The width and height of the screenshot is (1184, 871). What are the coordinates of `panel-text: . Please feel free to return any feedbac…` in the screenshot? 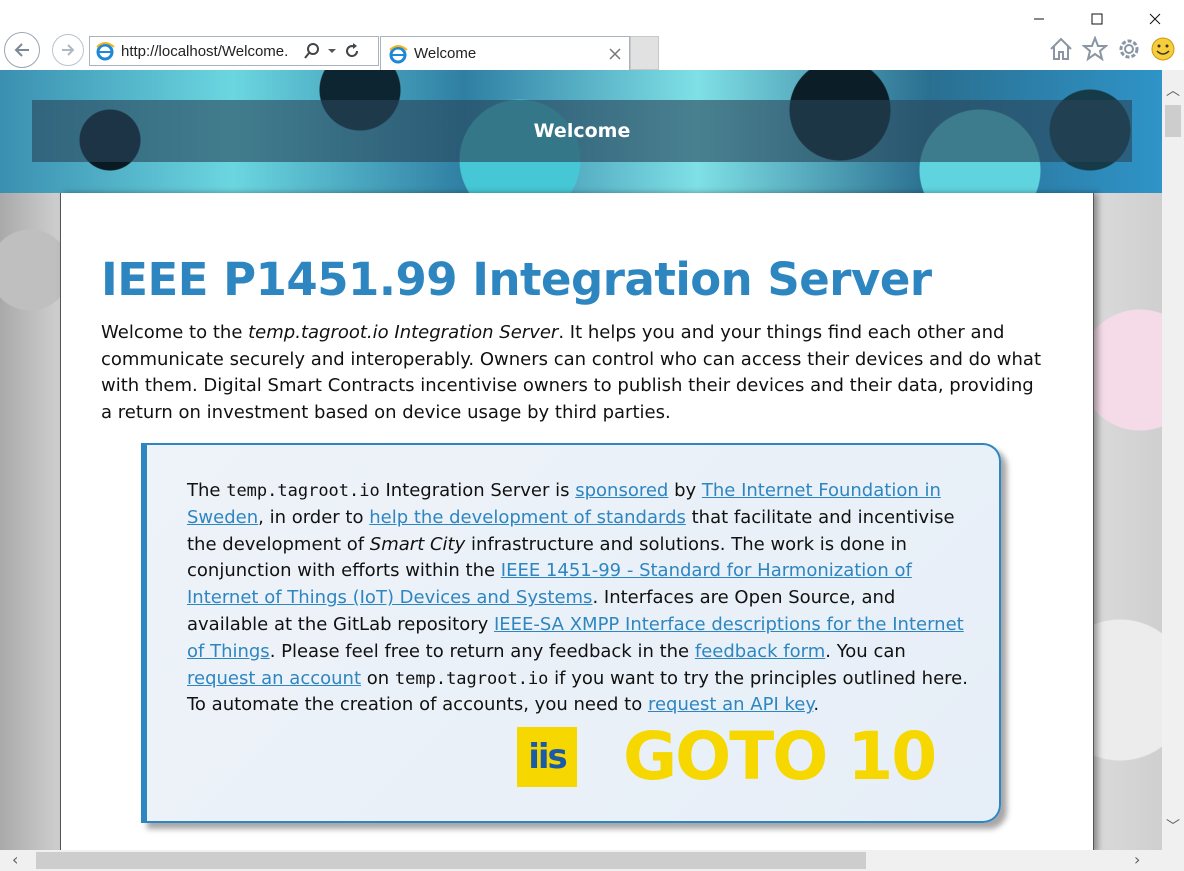 It's located at (482, 651).